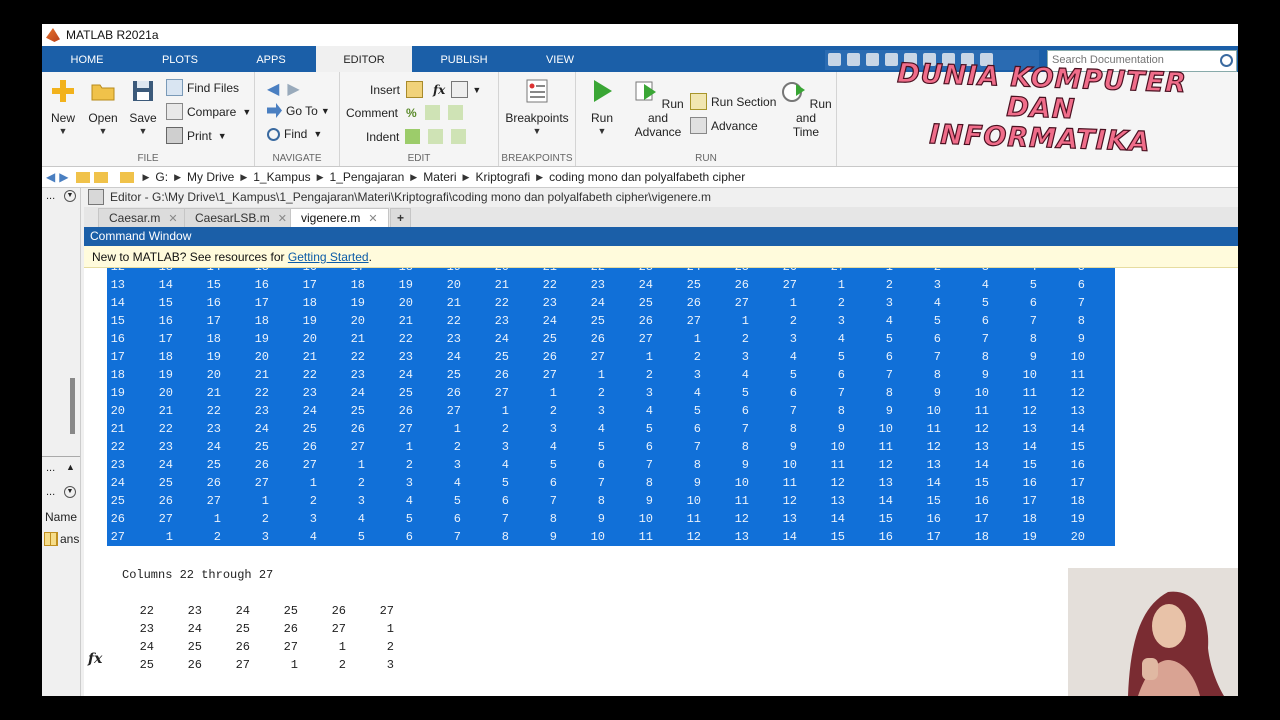 Image resolution: width=1280 pixels, height=720 pixels. What do you see at coordinates (439, 177) in the screenshot?
I see `breadcrumb-materi: Materi` at bounding box center [439, 177].